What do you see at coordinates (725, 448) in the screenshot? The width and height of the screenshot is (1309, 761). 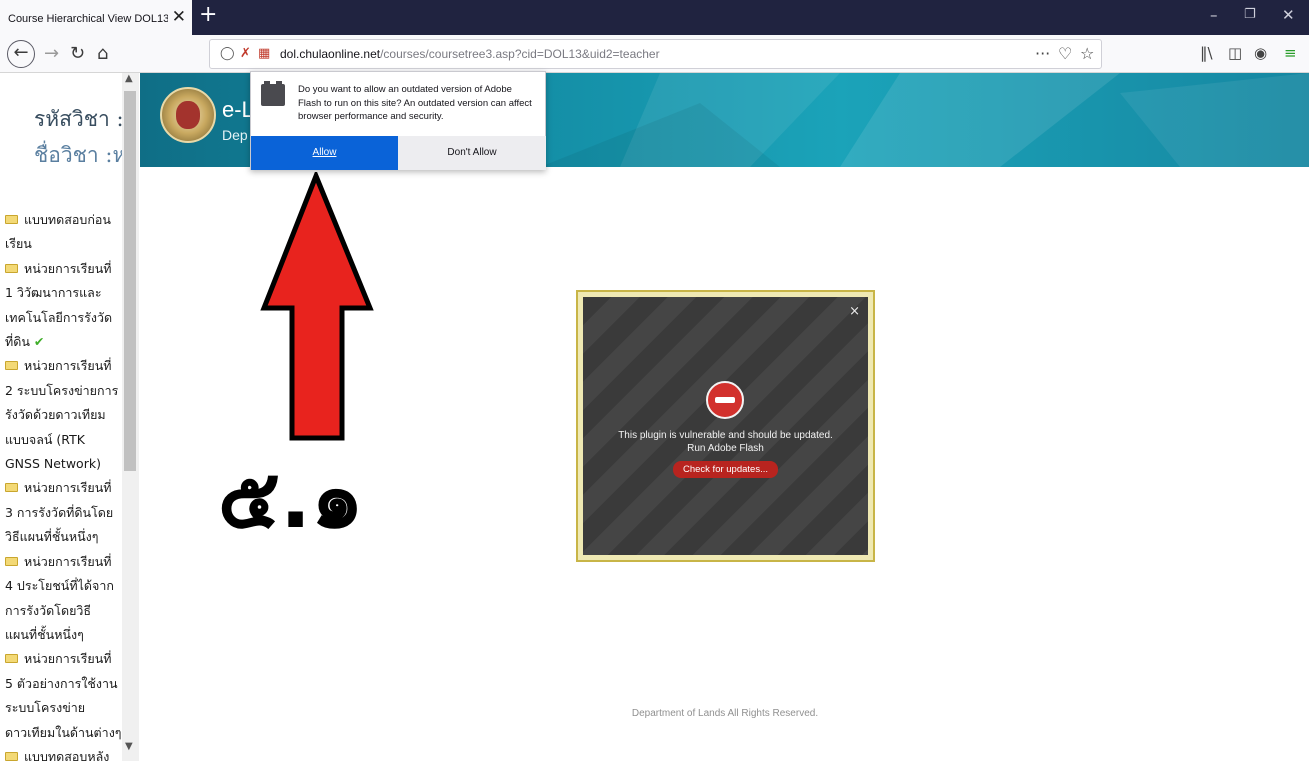 I see `run-flash-text: Run Adobe Flash` at bounding box center [725, 448].